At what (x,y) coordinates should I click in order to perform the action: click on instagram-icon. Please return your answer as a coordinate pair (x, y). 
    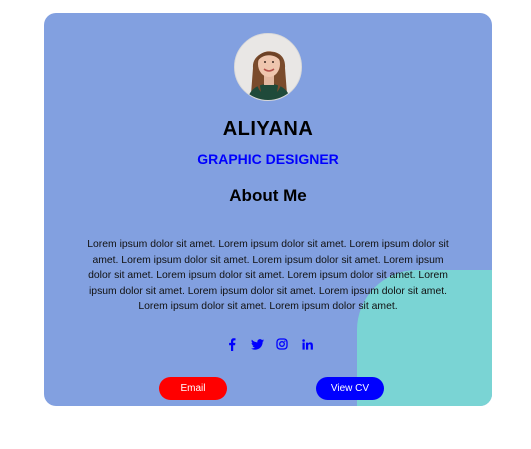
    Looking at the image, I should click on (282, 344).